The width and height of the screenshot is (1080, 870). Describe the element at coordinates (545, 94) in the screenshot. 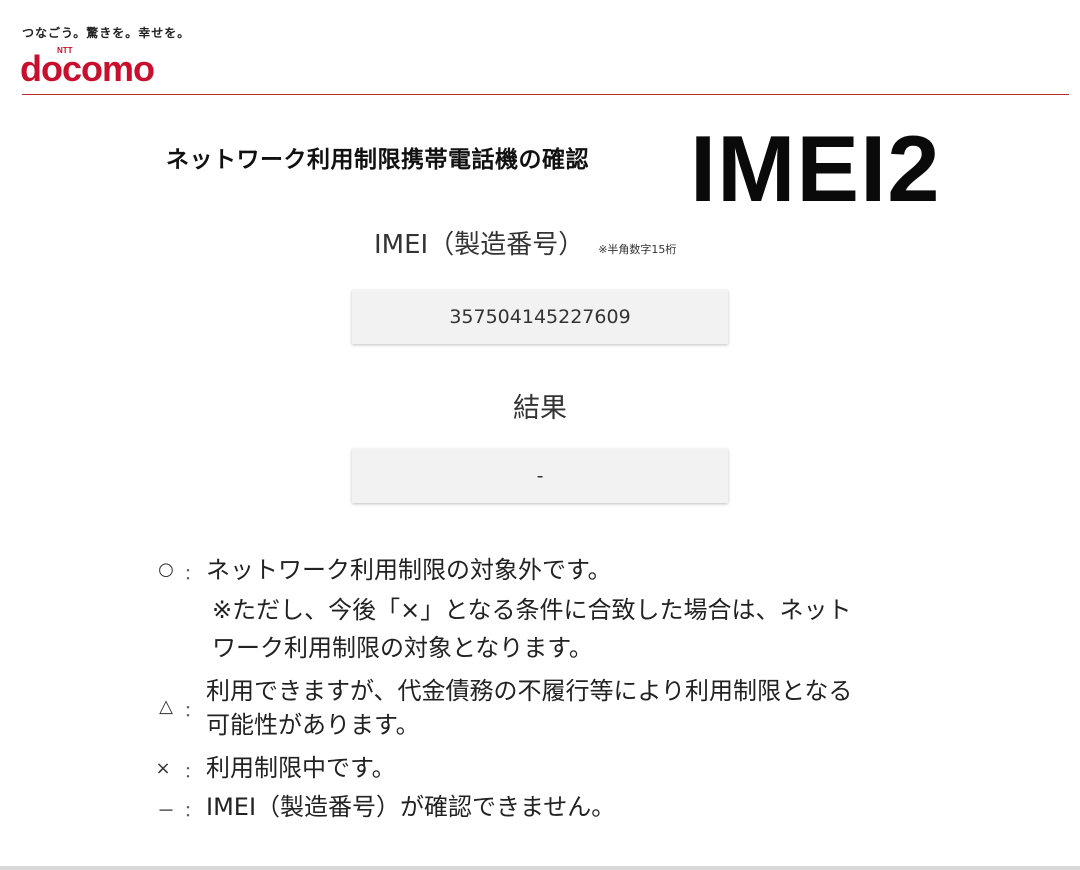

I see `header-divider` at that location.